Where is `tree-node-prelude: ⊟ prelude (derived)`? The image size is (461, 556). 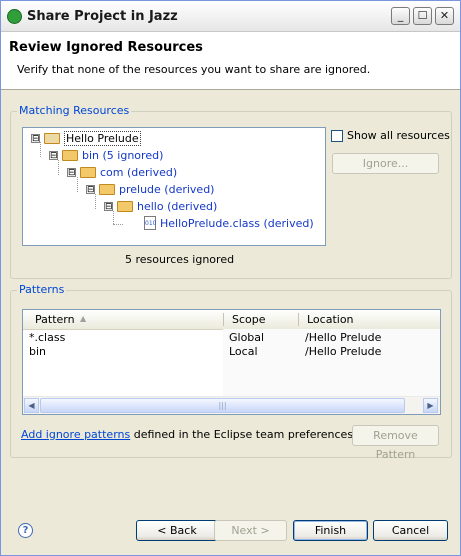
tree-node-prelude: ⊟ prelude (derived) is located at coordinates (150, 189).